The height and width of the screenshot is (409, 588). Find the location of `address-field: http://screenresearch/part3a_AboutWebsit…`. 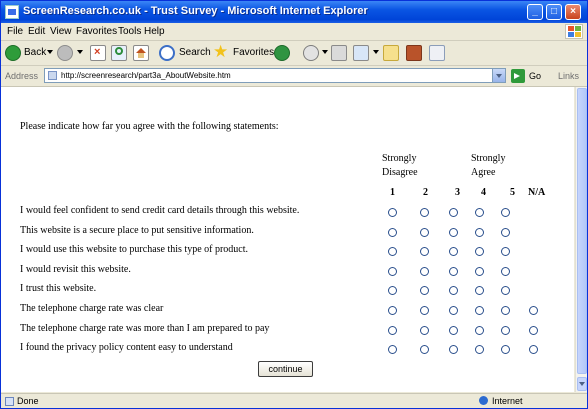

address-field: http://screenresearch/part3a_AboutWebsit… is located at coordinates (275, 75).